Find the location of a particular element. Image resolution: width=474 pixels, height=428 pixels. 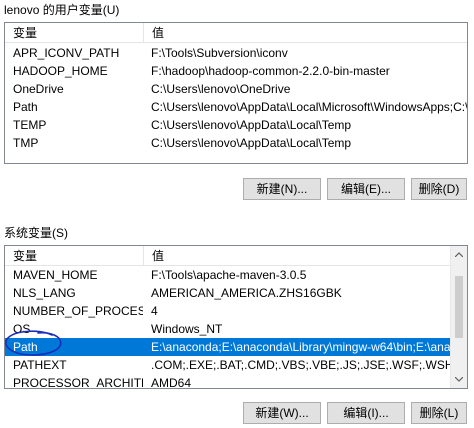

row-variable-value: F:\Tools\Subversion\iconv is located at coordinates (219, 53).